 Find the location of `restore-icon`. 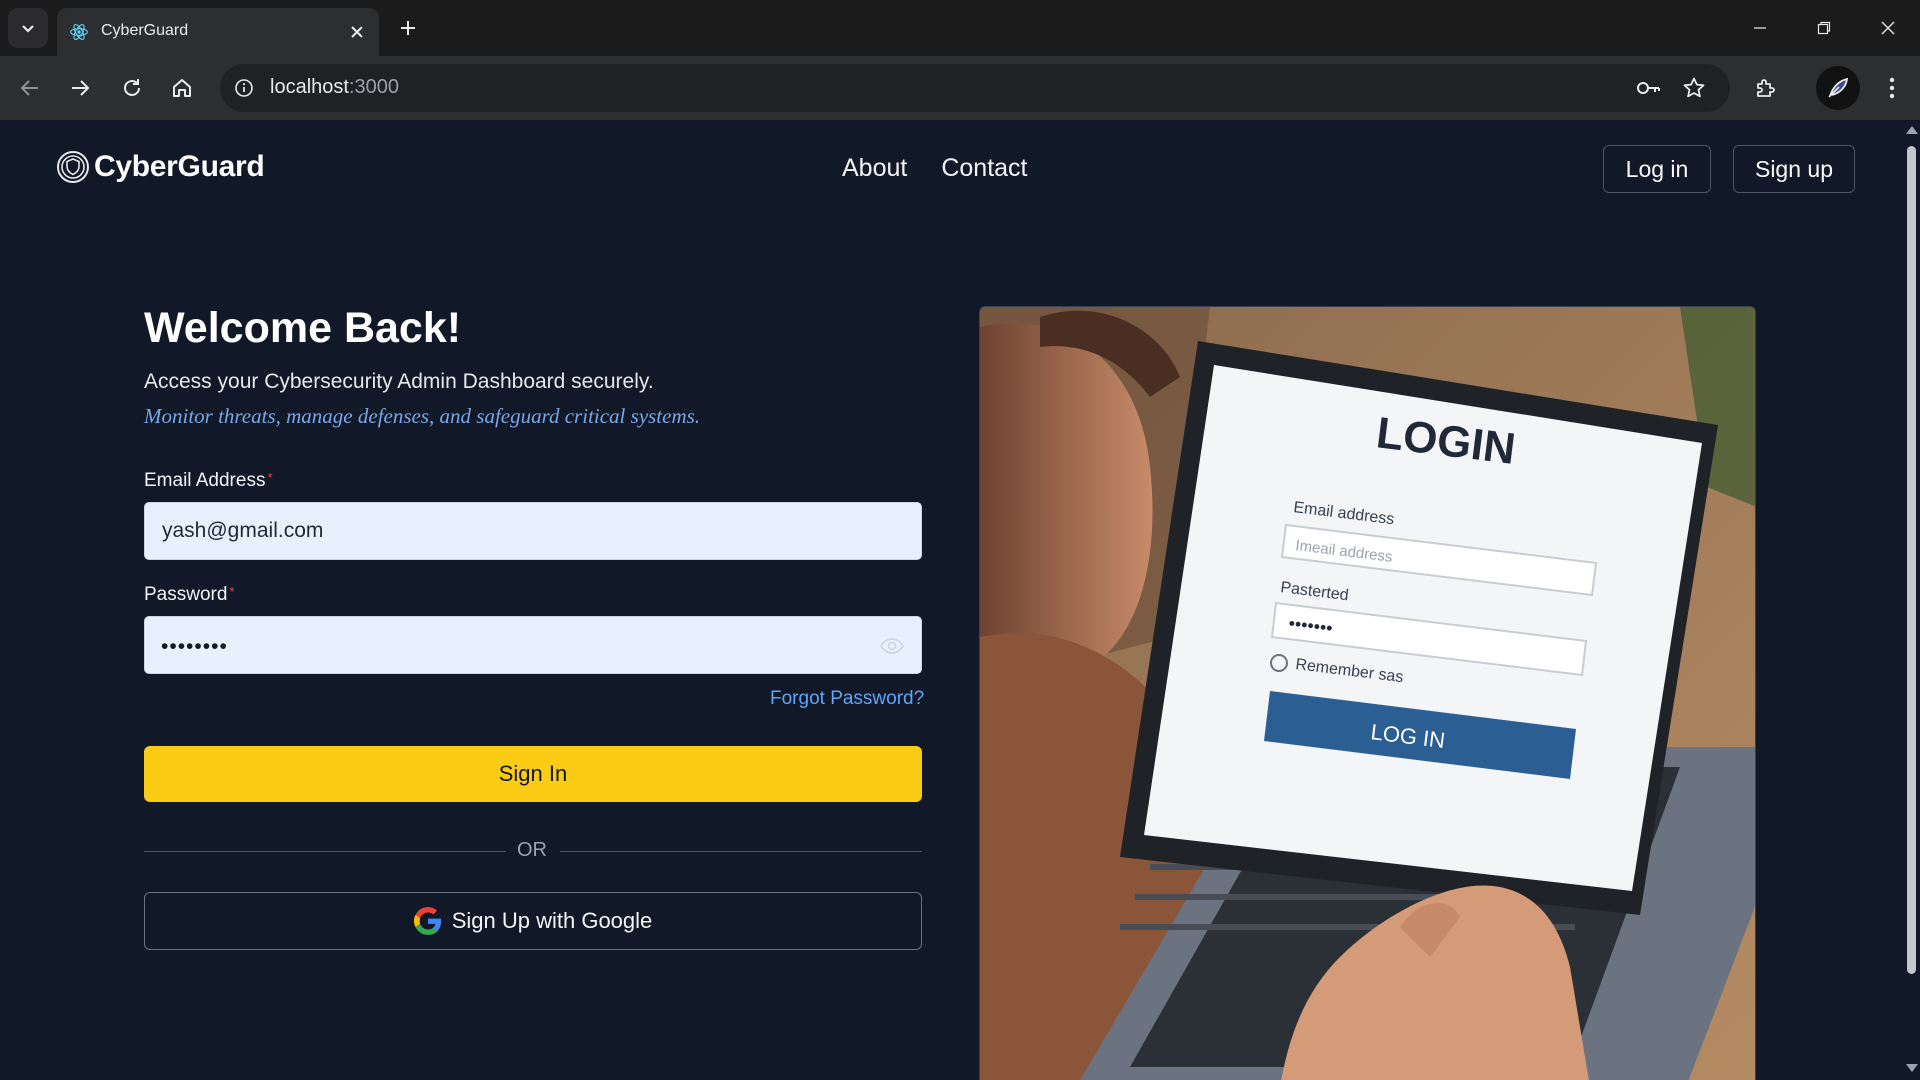

restore-icon is located at coordinates (1824, 28).